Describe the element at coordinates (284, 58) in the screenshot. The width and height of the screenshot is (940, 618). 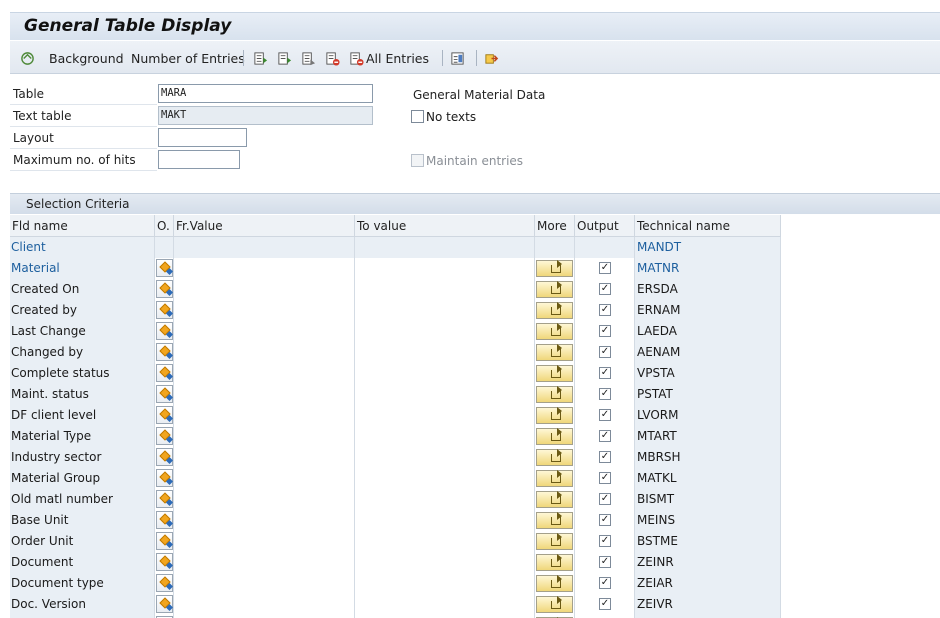
I see `deselect-all-button` at that location.